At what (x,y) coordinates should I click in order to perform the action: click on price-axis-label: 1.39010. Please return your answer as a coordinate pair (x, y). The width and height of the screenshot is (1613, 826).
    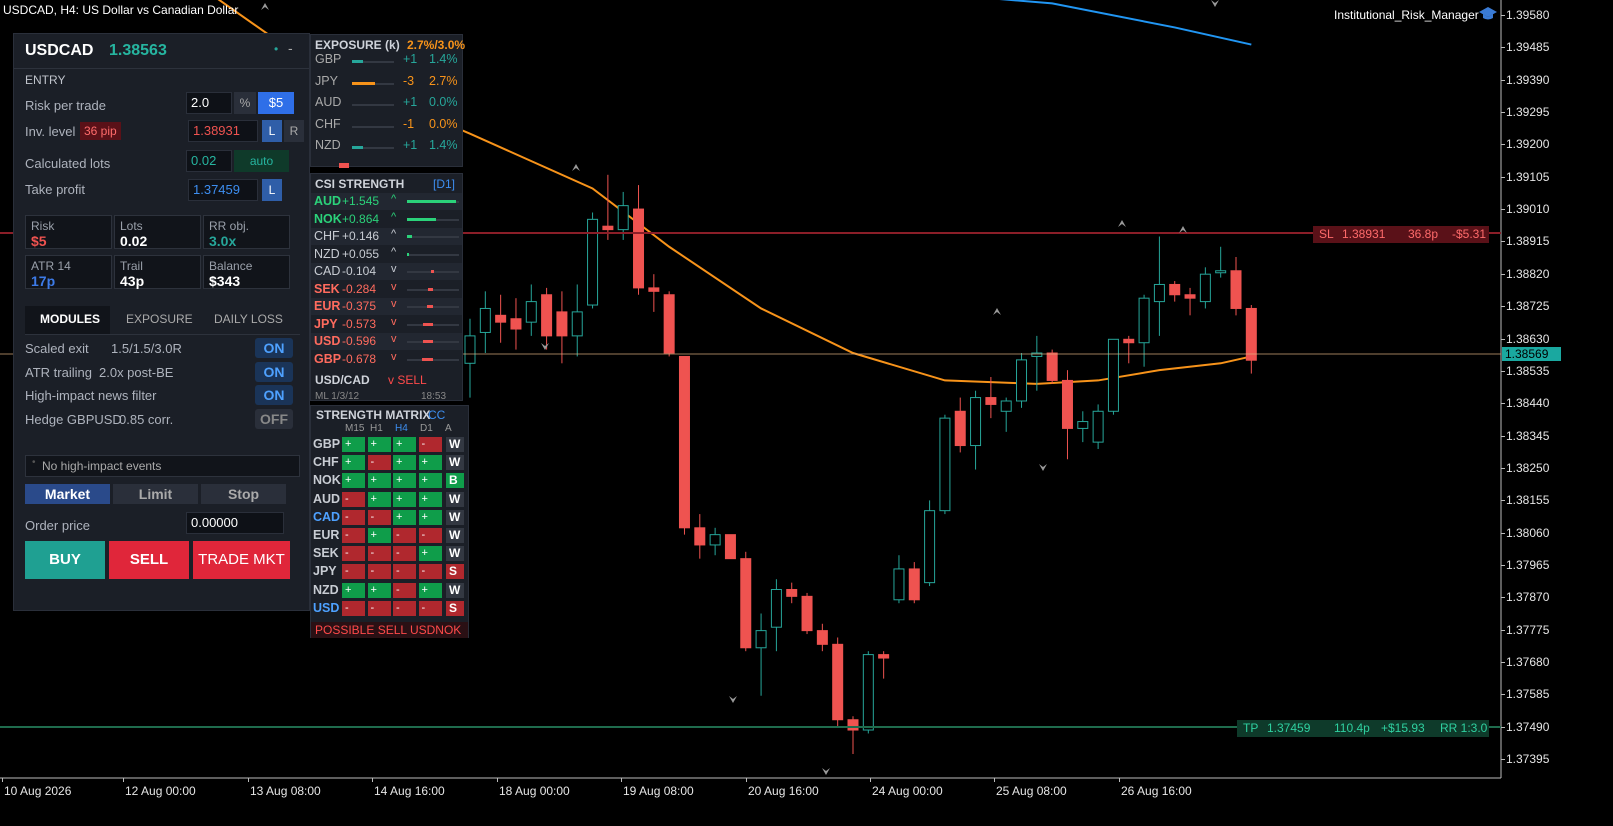
    Looking at the image, I should click on (1528, 209).